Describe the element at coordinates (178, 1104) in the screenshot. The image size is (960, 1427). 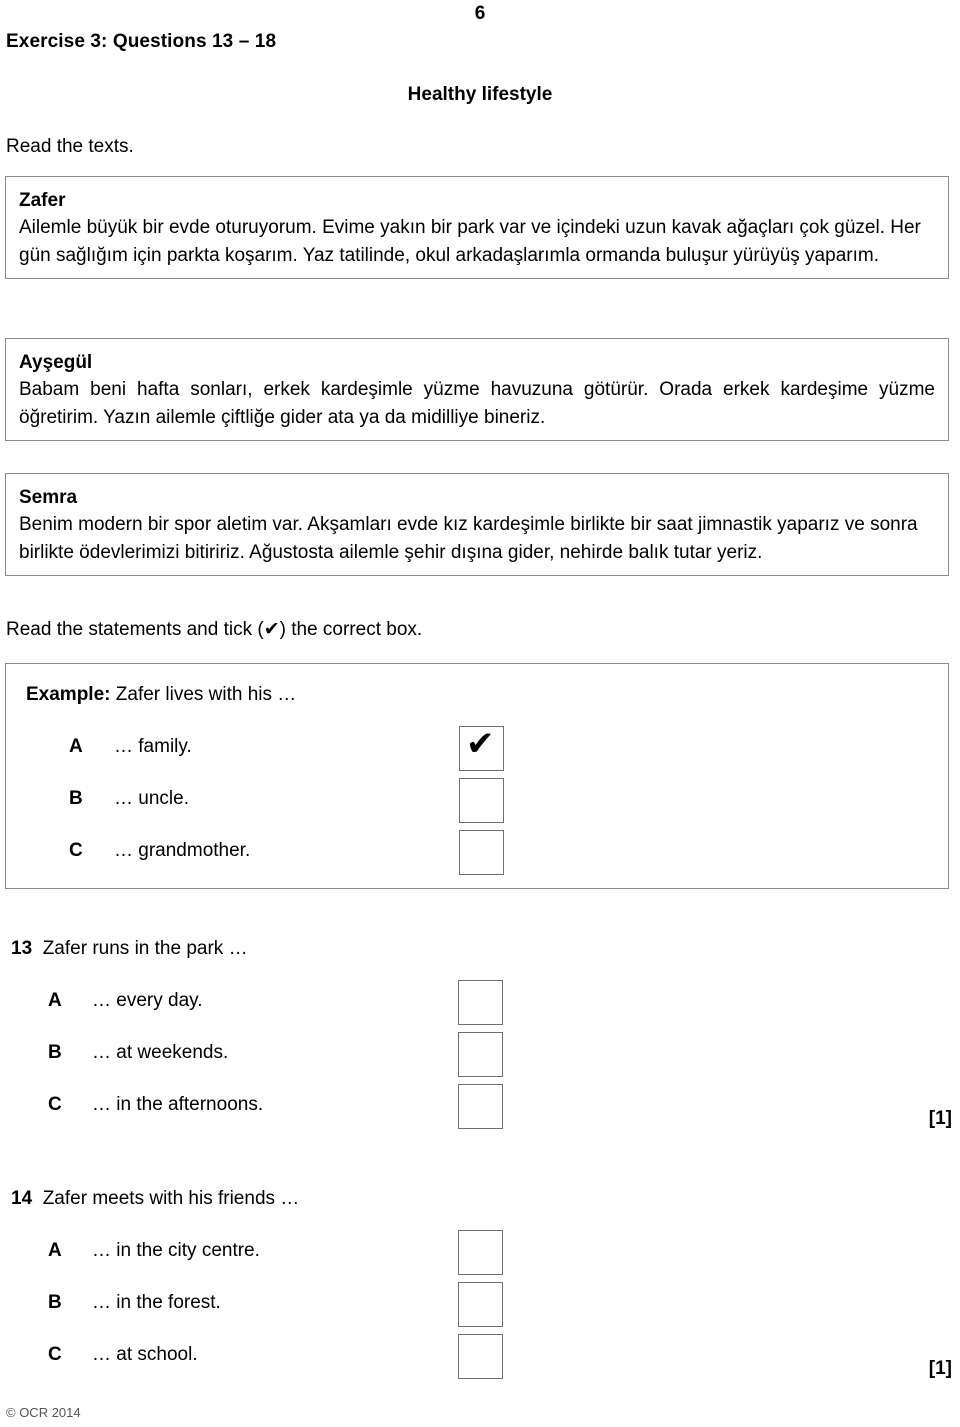
I see `option-text: … in the afternoons.` at that location.